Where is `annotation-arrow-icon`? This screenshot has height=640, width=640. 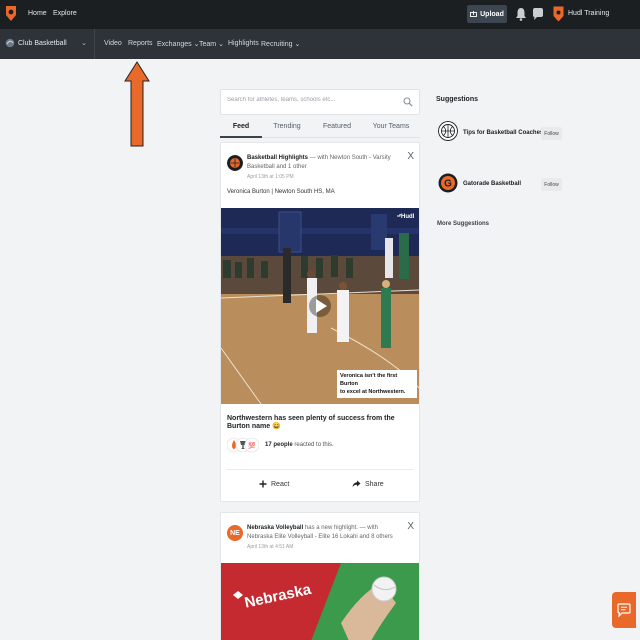
annotation-arrow-icon is located at coordinates (137, 104).